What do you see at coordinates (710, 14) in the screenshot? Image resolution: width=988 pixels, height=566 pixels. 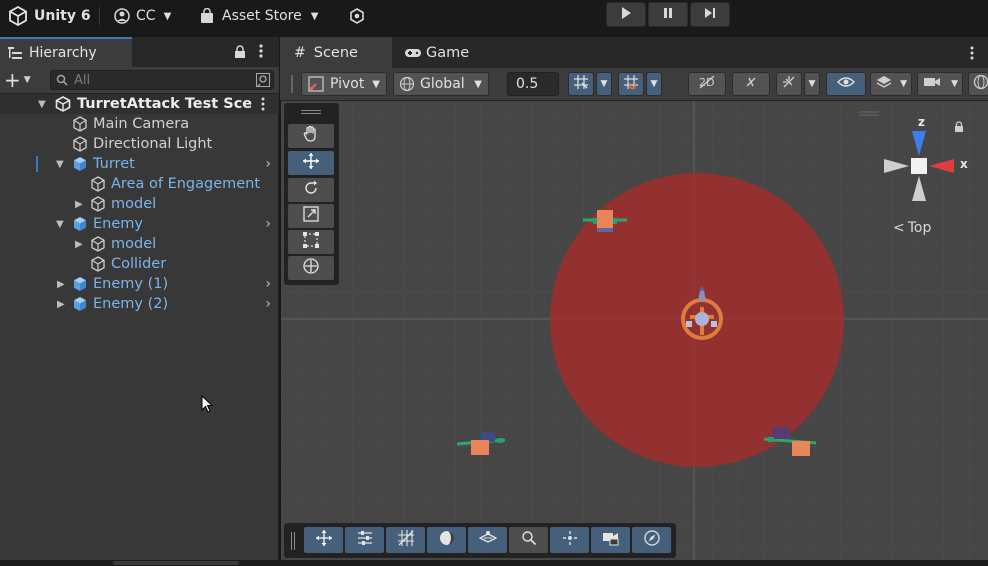 I see `step-button` at bounding box center [710, 14].